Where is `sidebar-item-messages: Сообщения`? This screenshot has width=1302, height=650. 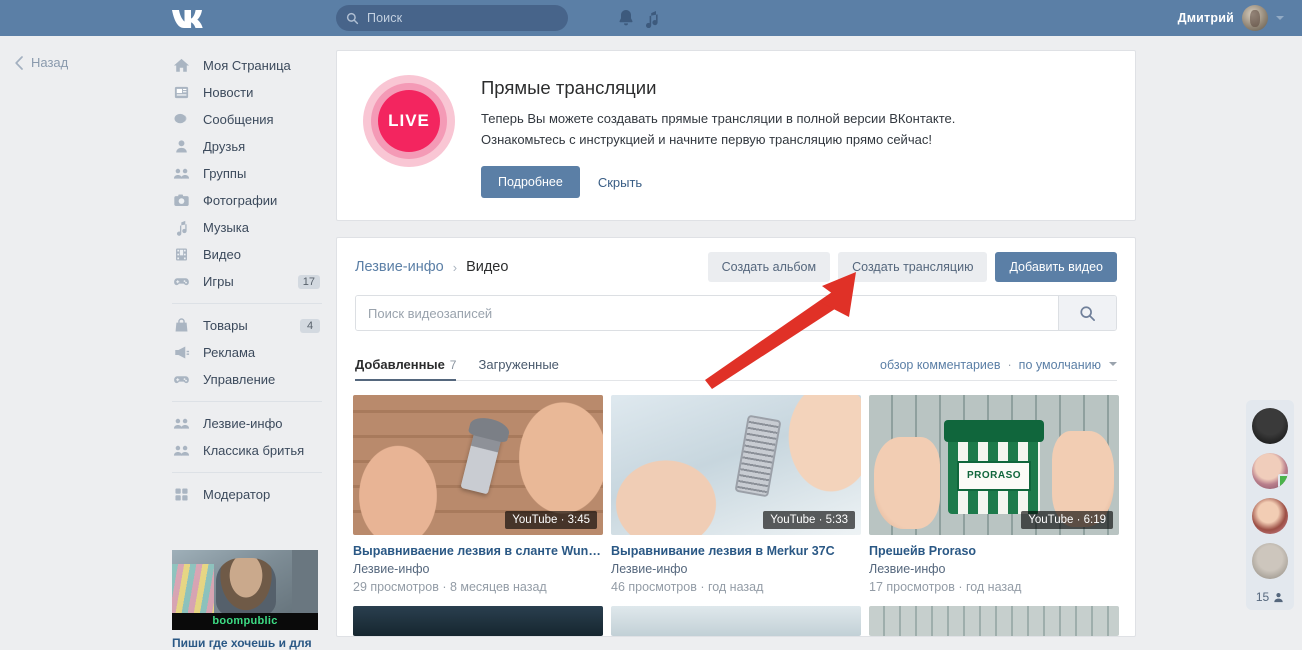
sidebar-item-messages: Сообщения is located at coordinates (245, 119).